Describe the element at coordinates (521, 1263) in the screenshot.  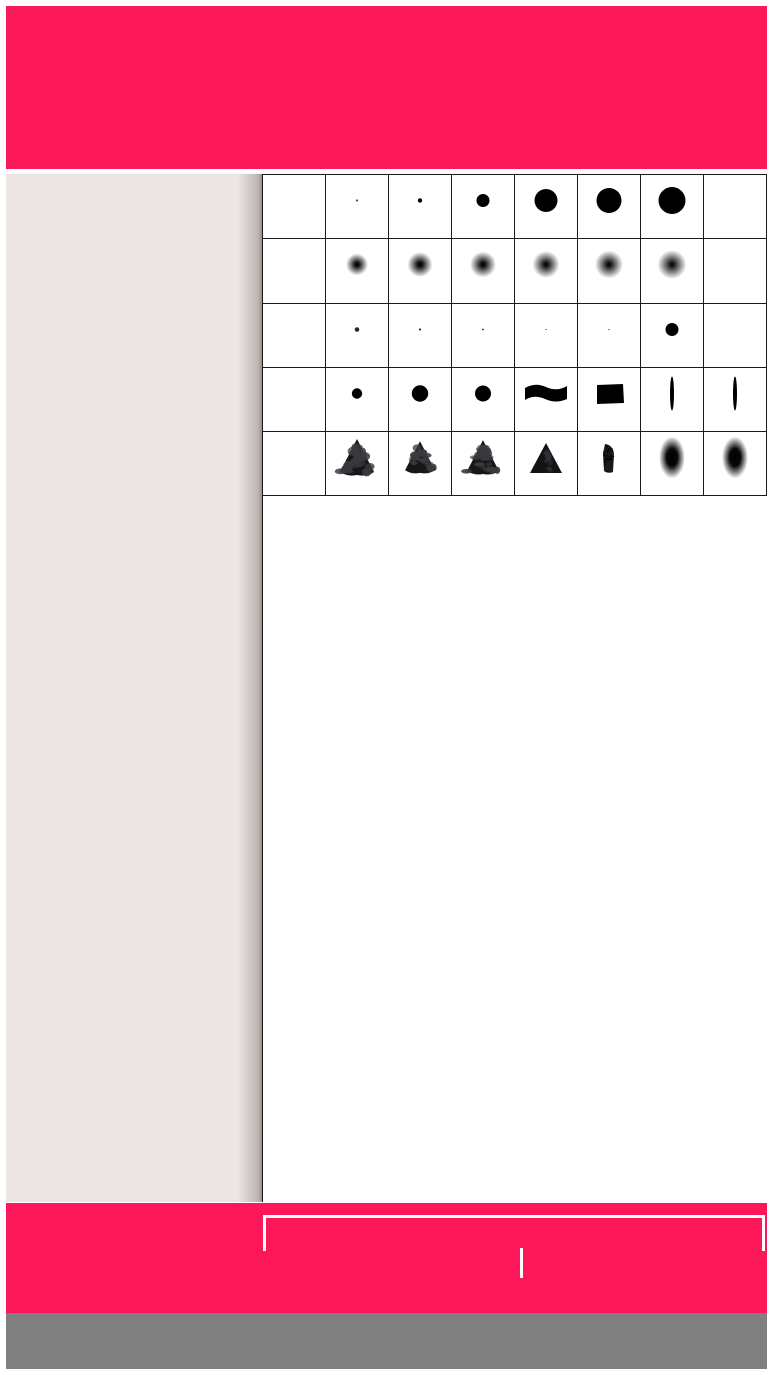
I see `bracket-center-stem` at that location.